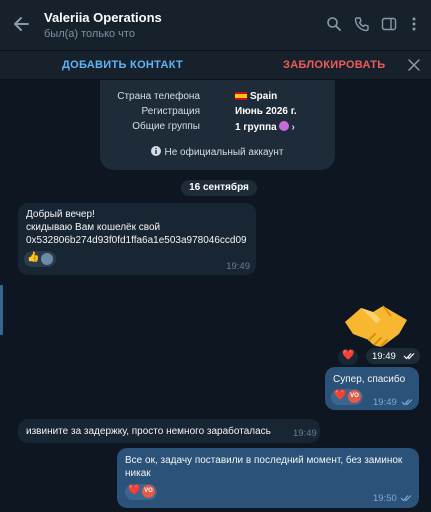 The height and width of the screenshot is (512, 431). I want to click on unofficial-account-notice: Не официальный аккаунт, so click(217, 152).